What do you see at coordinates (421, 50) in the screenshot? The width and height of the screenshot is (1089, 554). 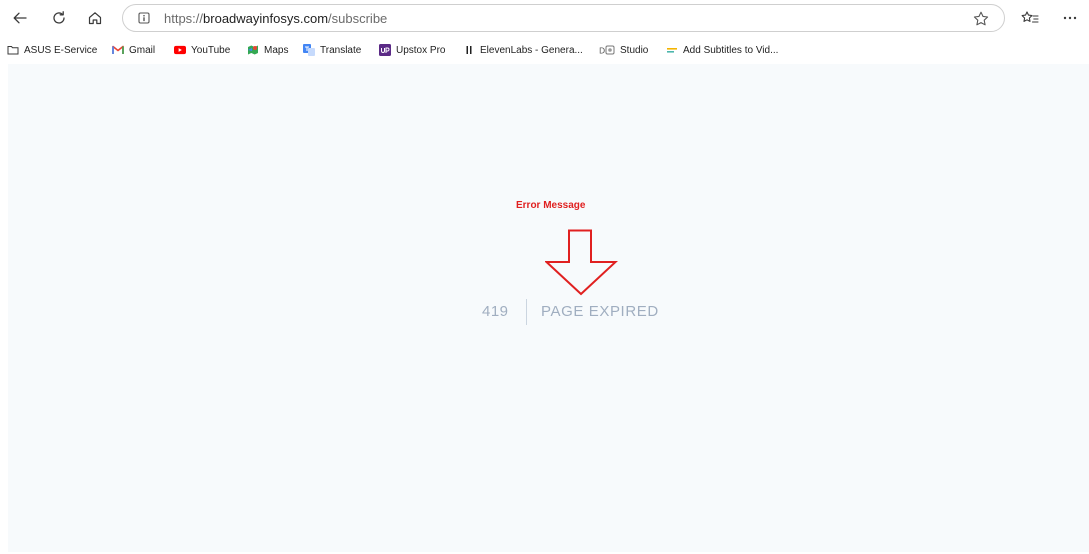 I see `bookmark-label: Upstox Pro` at bounding box center [421, 50].